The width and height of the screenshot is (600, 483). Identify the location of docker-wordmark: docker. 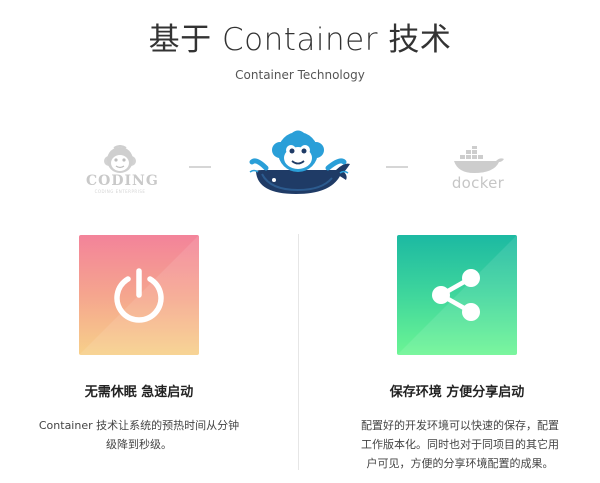
(478, 183).